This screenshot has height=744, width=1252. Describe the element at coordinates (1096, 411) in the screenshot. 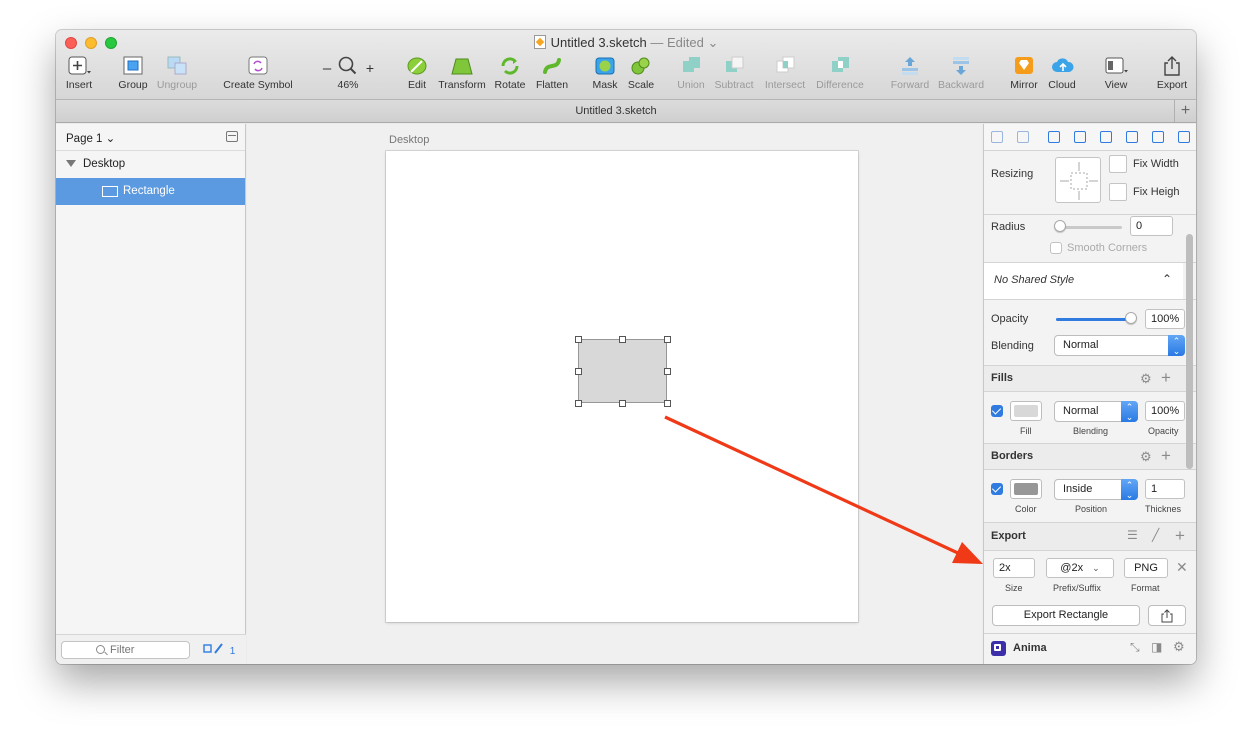

I see `fill-blending-select: Normal ⌃ ⌄` at that location.